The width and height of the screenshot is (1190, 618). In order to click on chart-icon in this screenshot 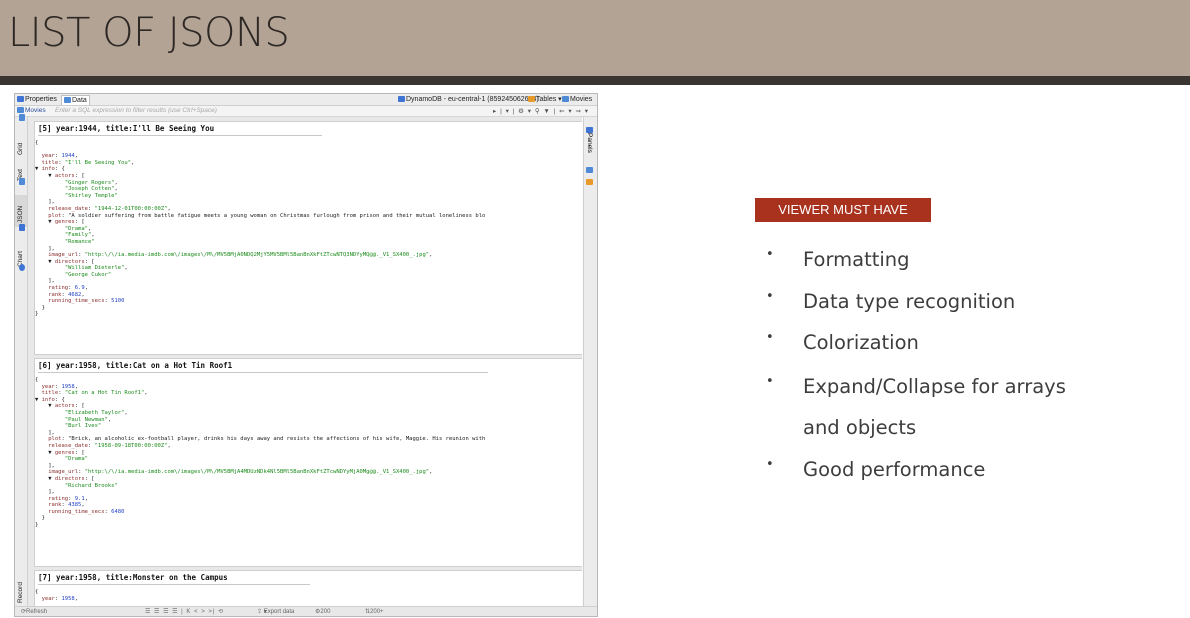, I will do `click(21, 271)`.